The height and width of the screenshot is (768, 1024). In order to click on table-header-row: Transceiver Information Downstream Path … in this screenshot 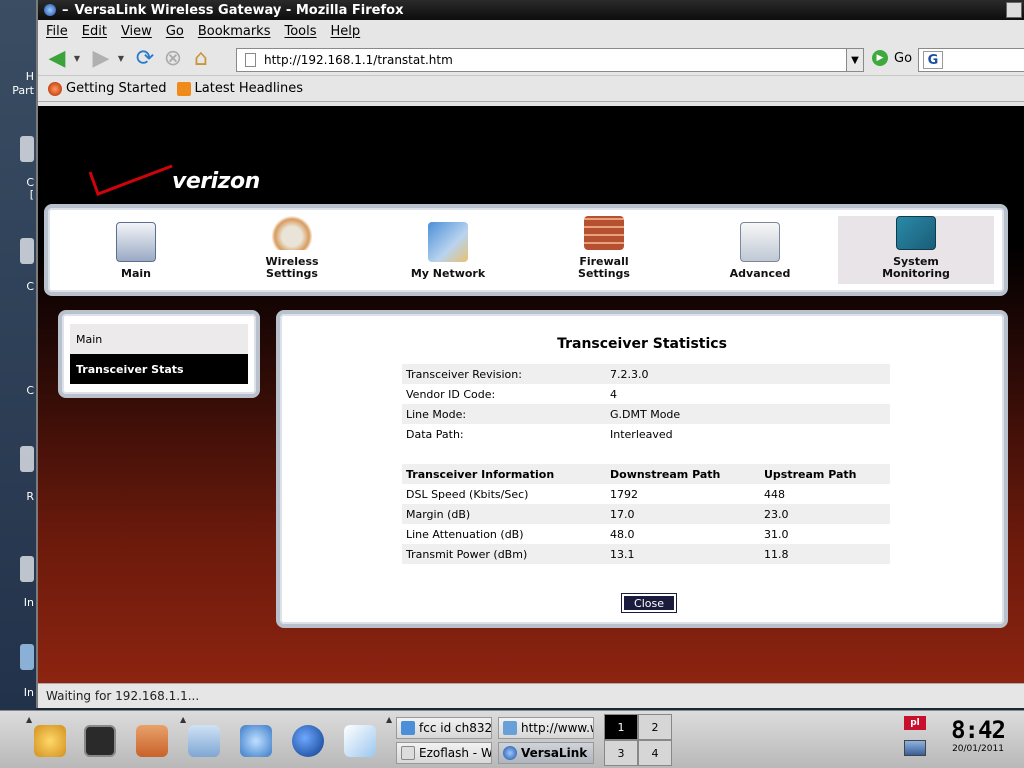, I will do `click(646, 474)`.